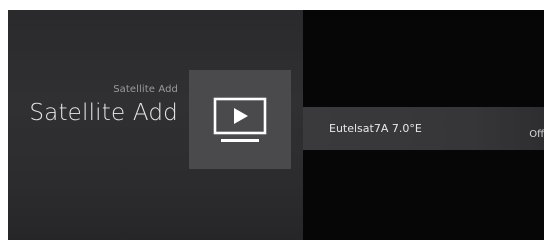 The image size is (548, 243). I want to click on tv-play-icon, so click(240, 120).